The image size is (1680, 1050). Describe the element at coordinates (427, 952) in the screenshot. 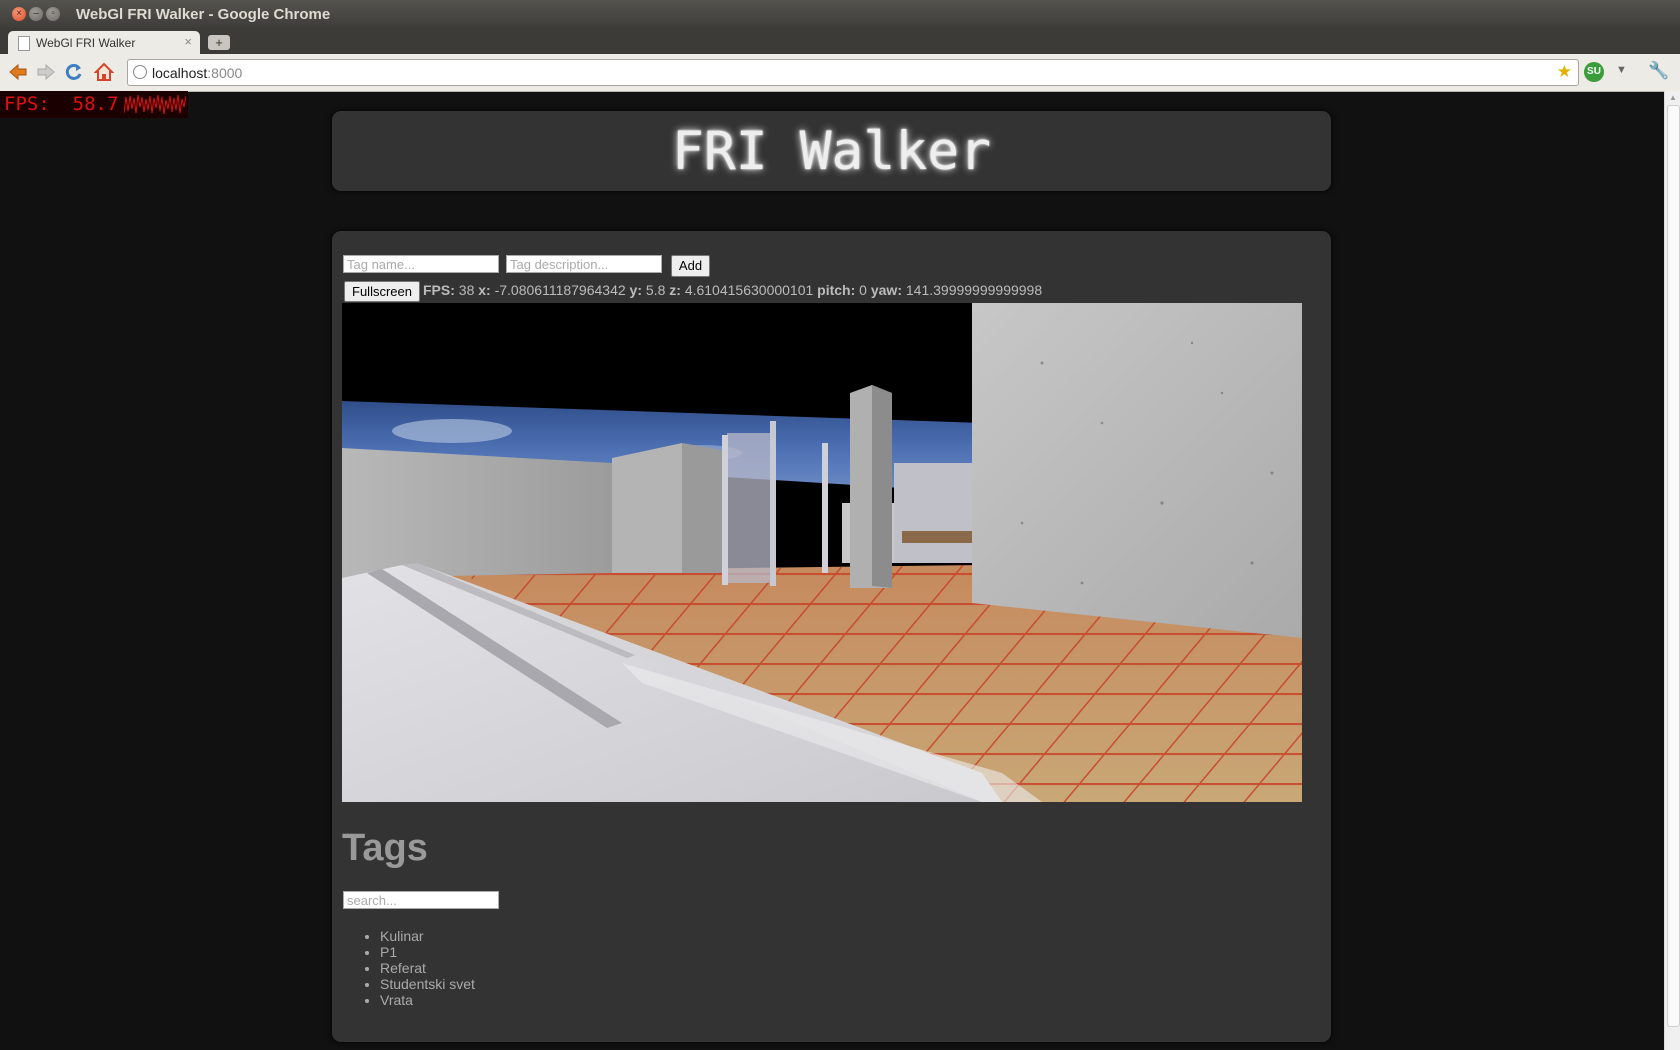

I see `tag-item: P1` at that location.